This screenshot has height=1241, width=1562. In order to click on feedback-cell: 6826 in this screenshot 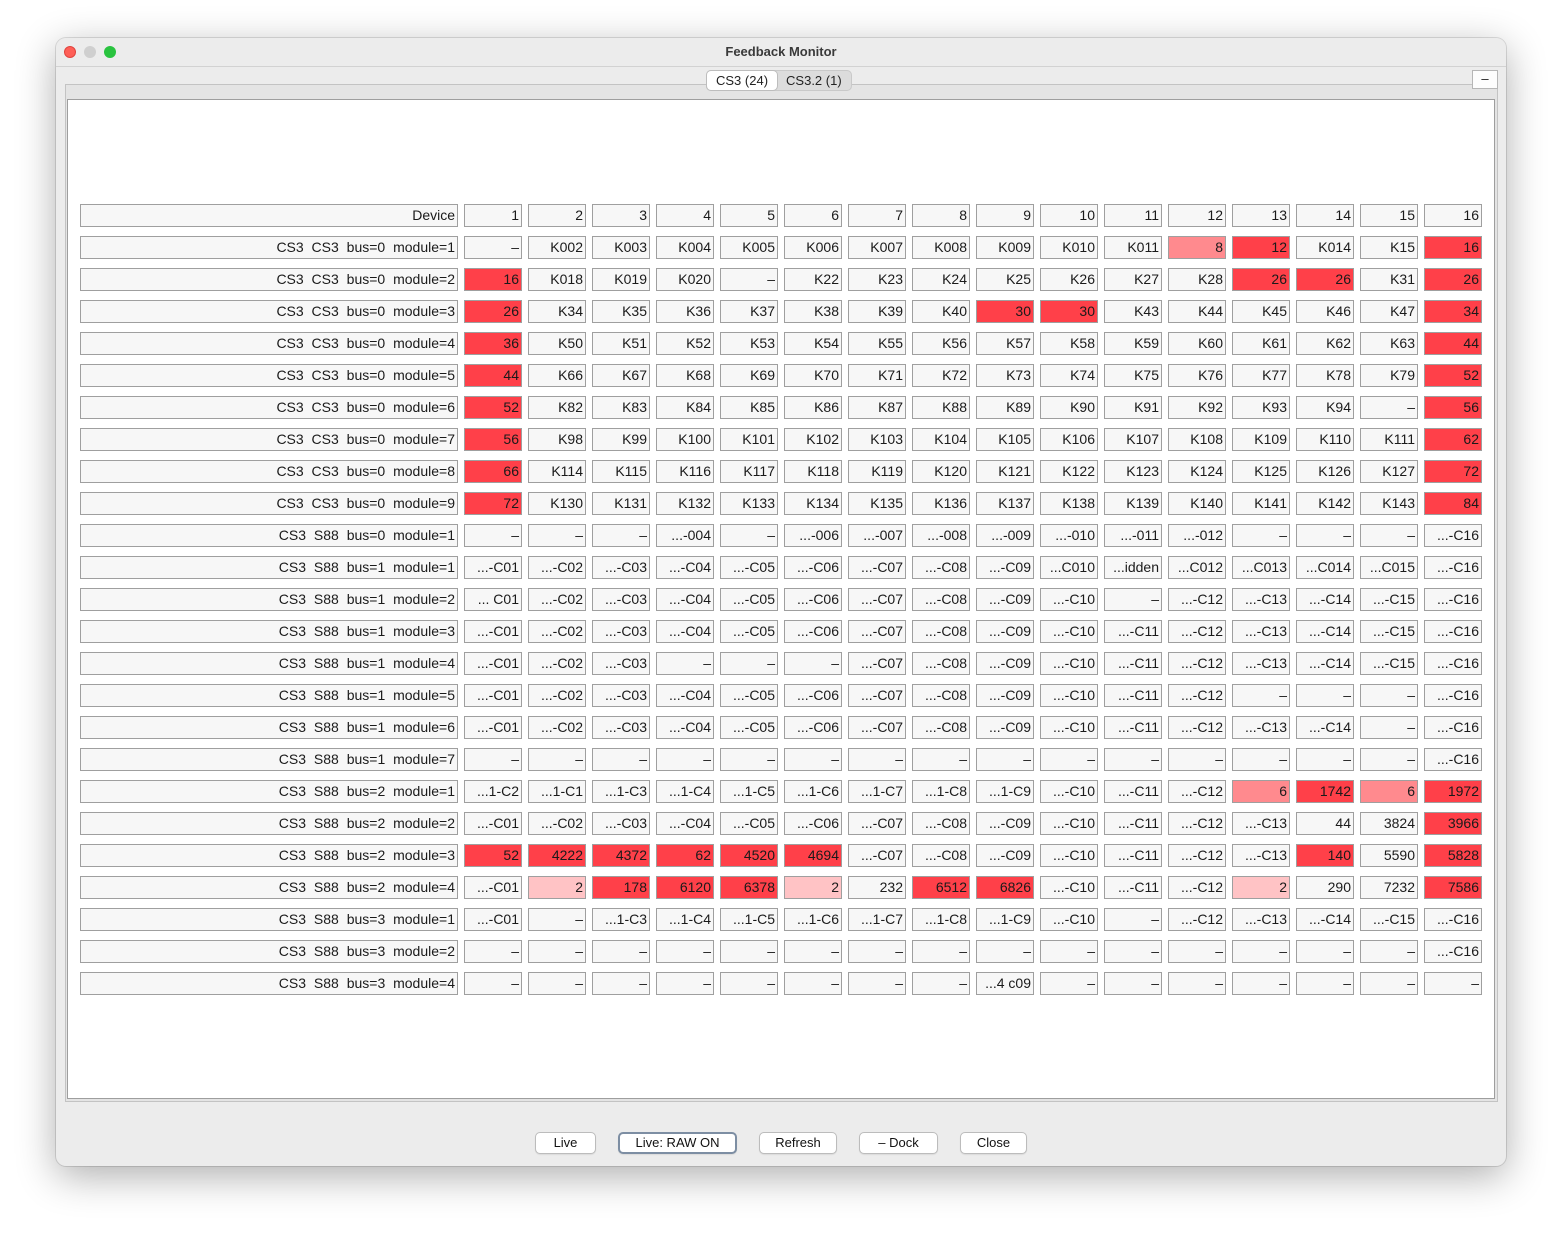, I will do `click(1005, 887)`.